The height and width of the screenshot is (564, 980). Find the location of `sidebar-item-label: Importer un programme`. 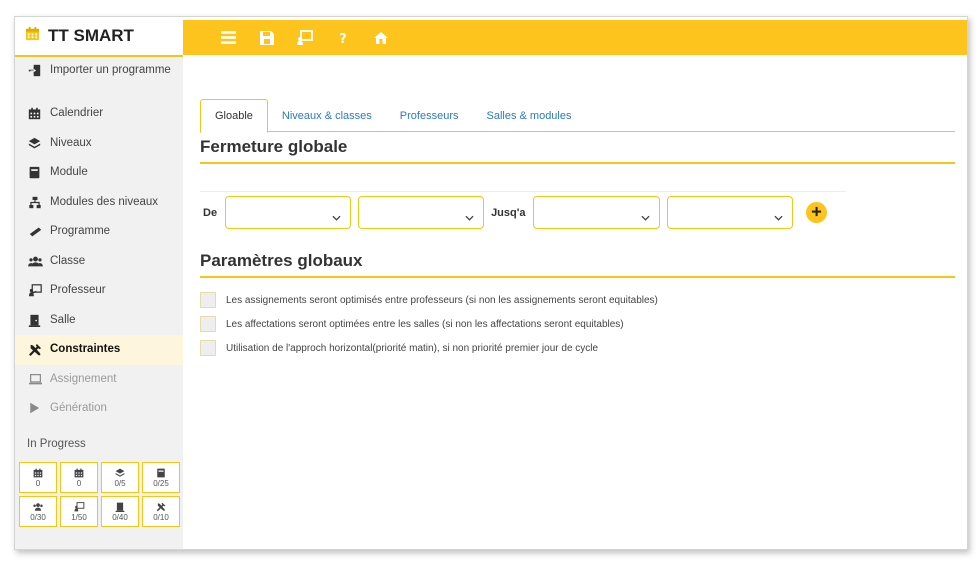

sidebar-item-label: Importer un programme is located at coordinates (110, 70).